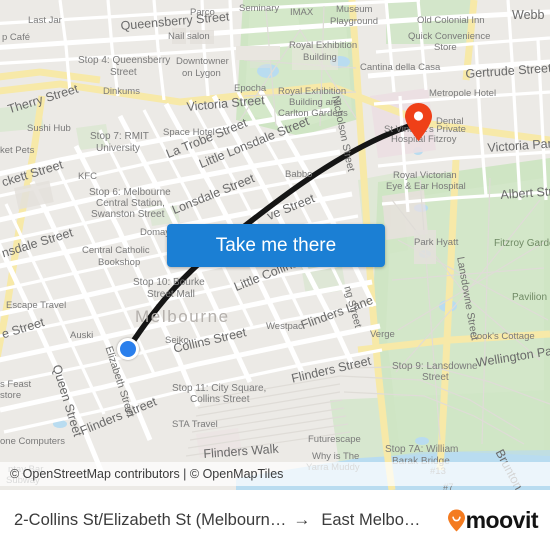 The image size is (550, 550). I want to click on destination-pin-icon, so click(418, 122).